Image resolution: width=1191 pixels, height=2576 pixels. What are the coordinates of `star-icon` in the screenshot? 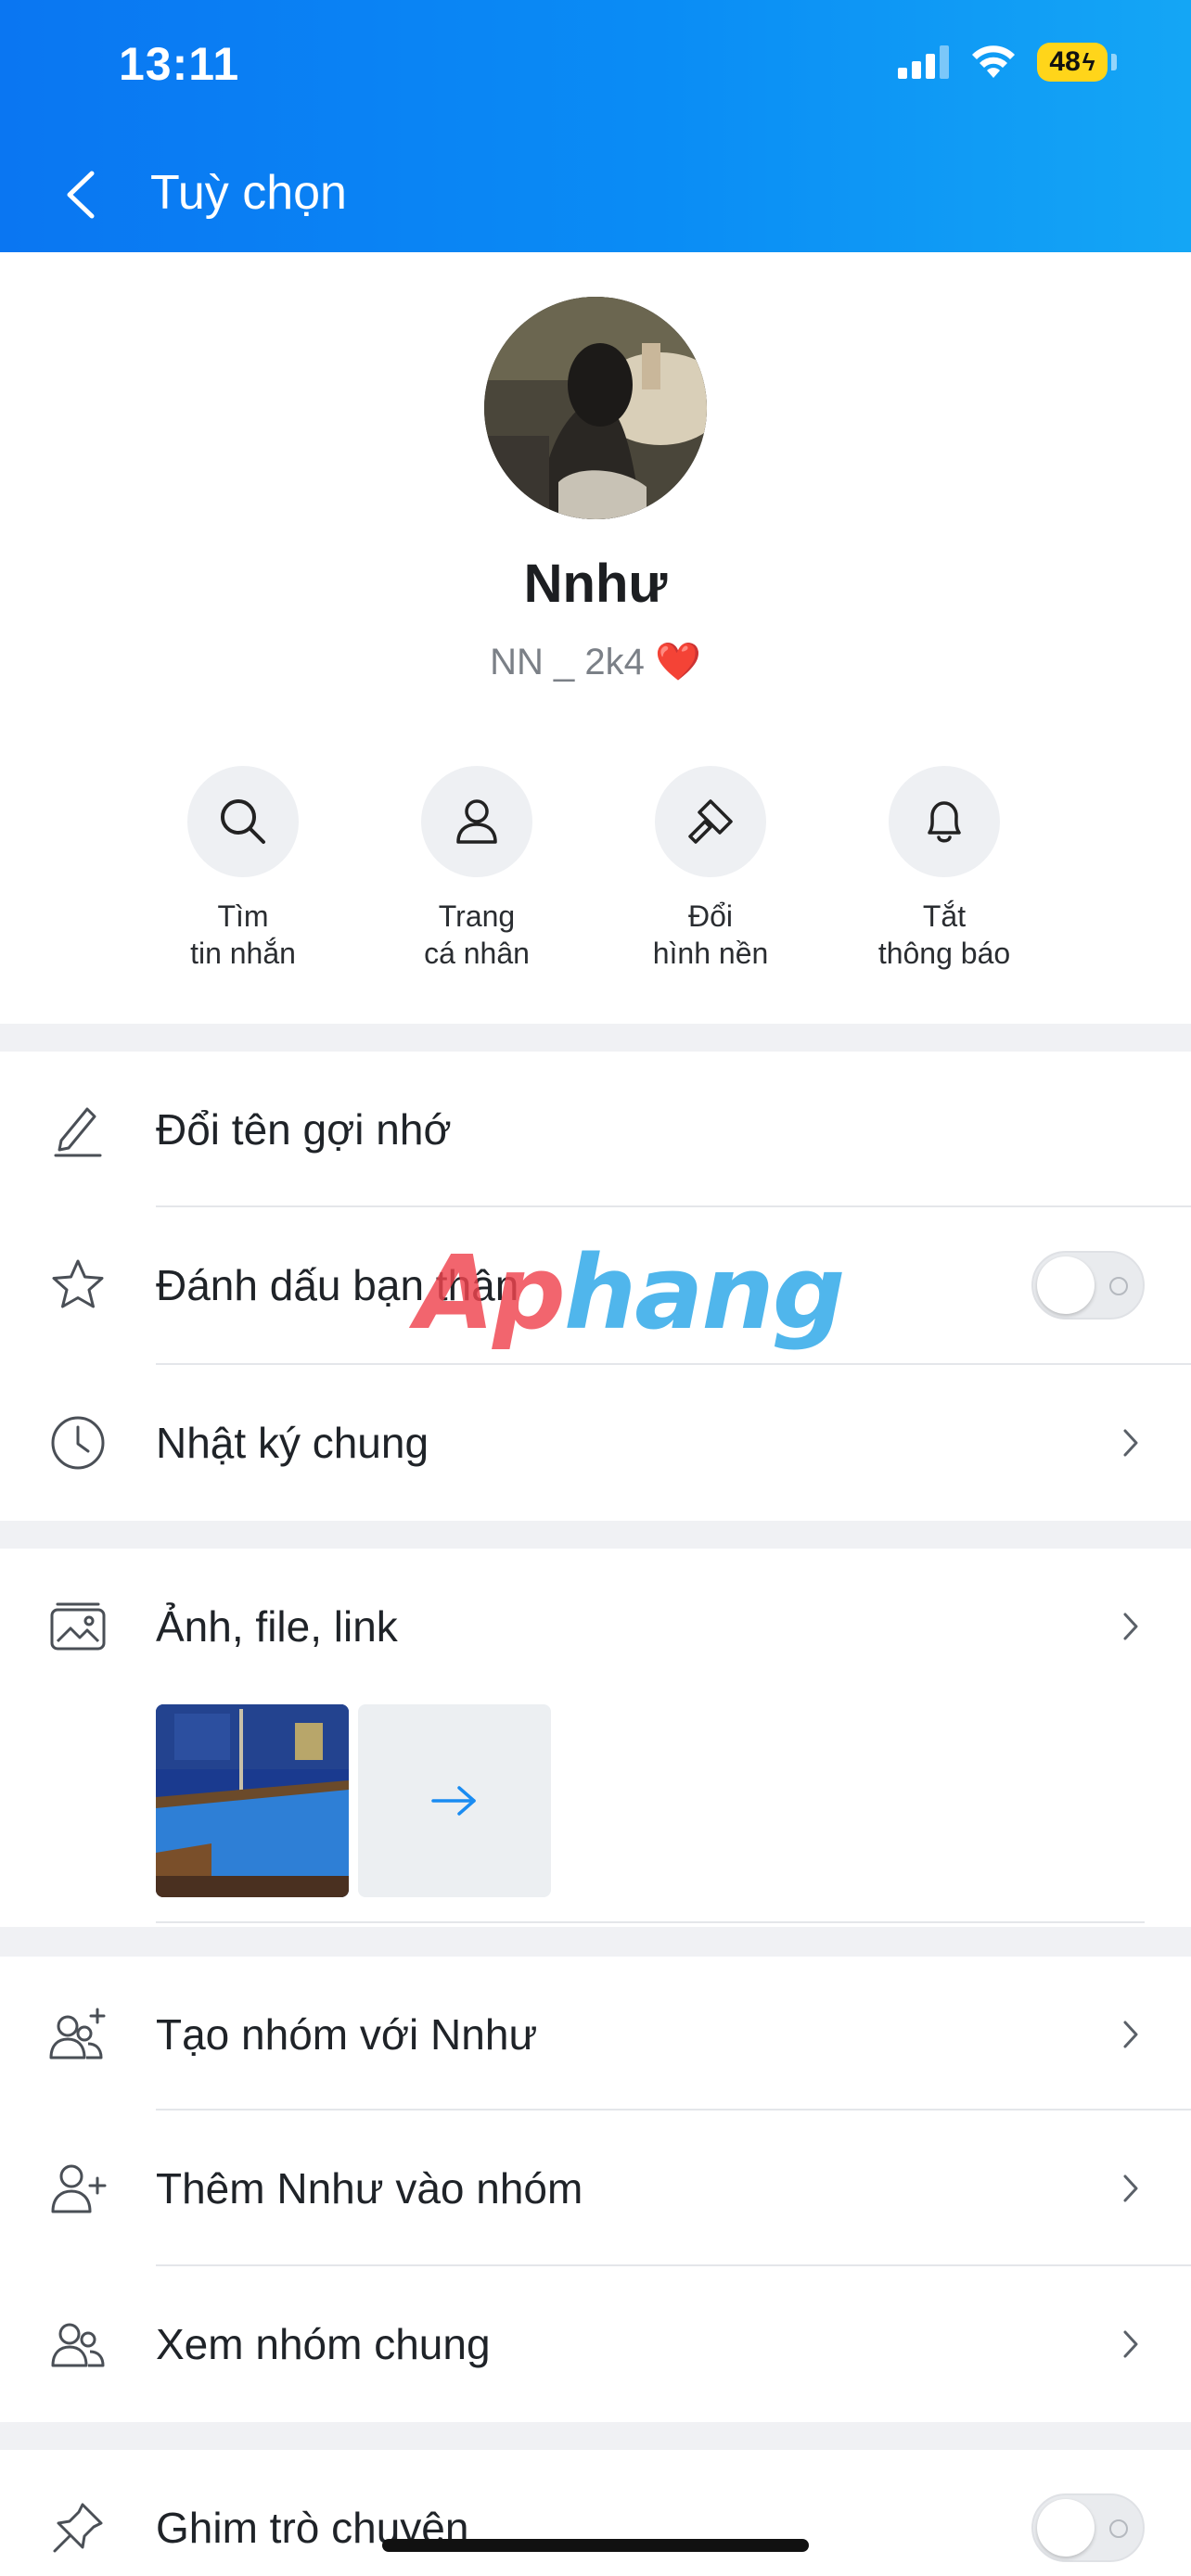 It's located at (77, 1285).